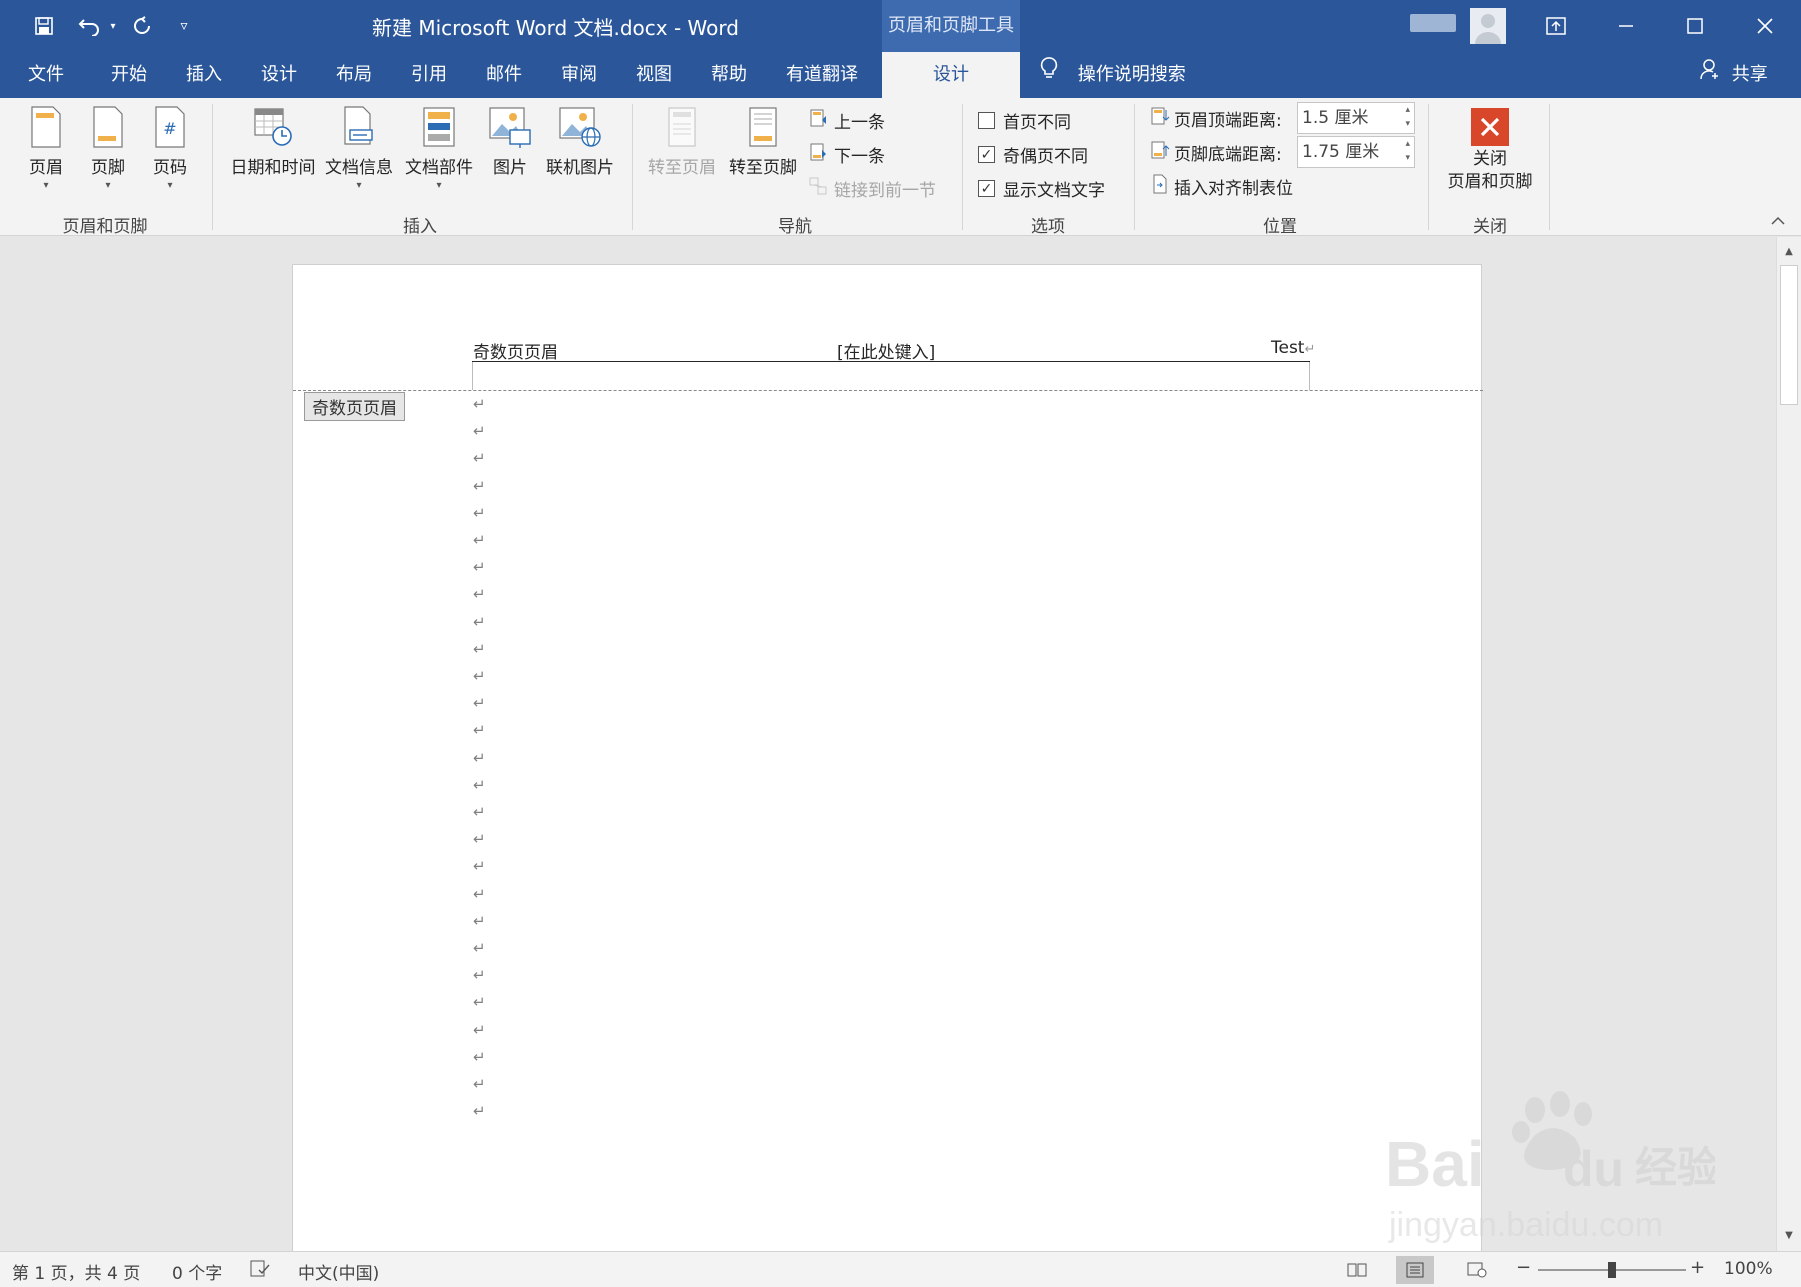 This screenshot has height=1287, width=1801. What do you see at coordinates (1523, 1267) in the screenshot?
I see `zoom-out-button: −` at bounding box center [1523, 1267].